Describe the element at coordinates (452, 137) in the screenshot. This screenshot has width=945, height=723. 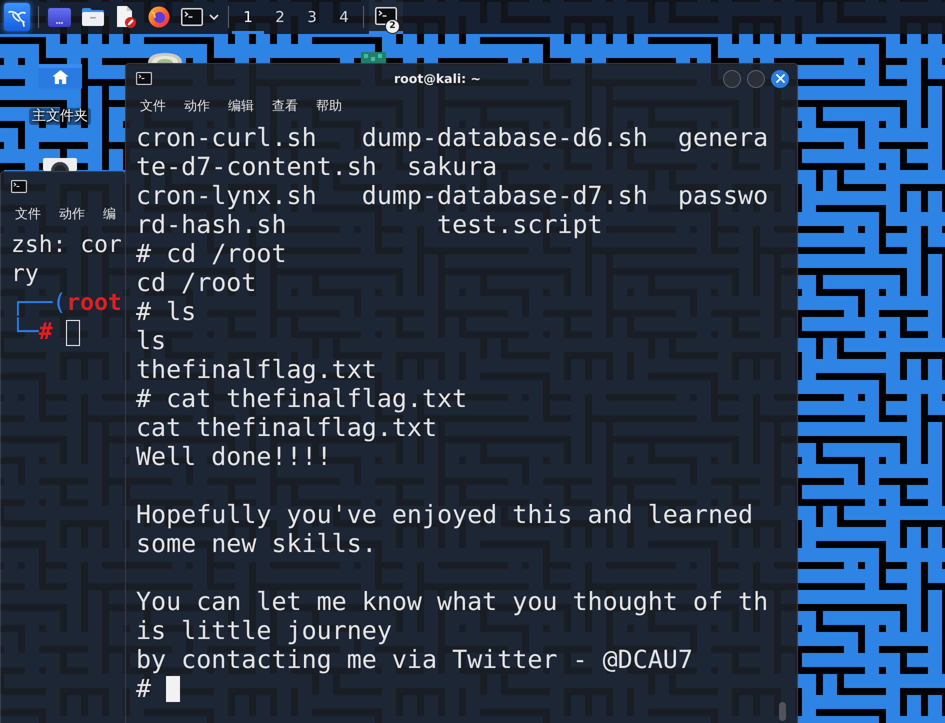
I see `terminal-line: cron-curl.sh dump-database-d6.sh genera` at that location.